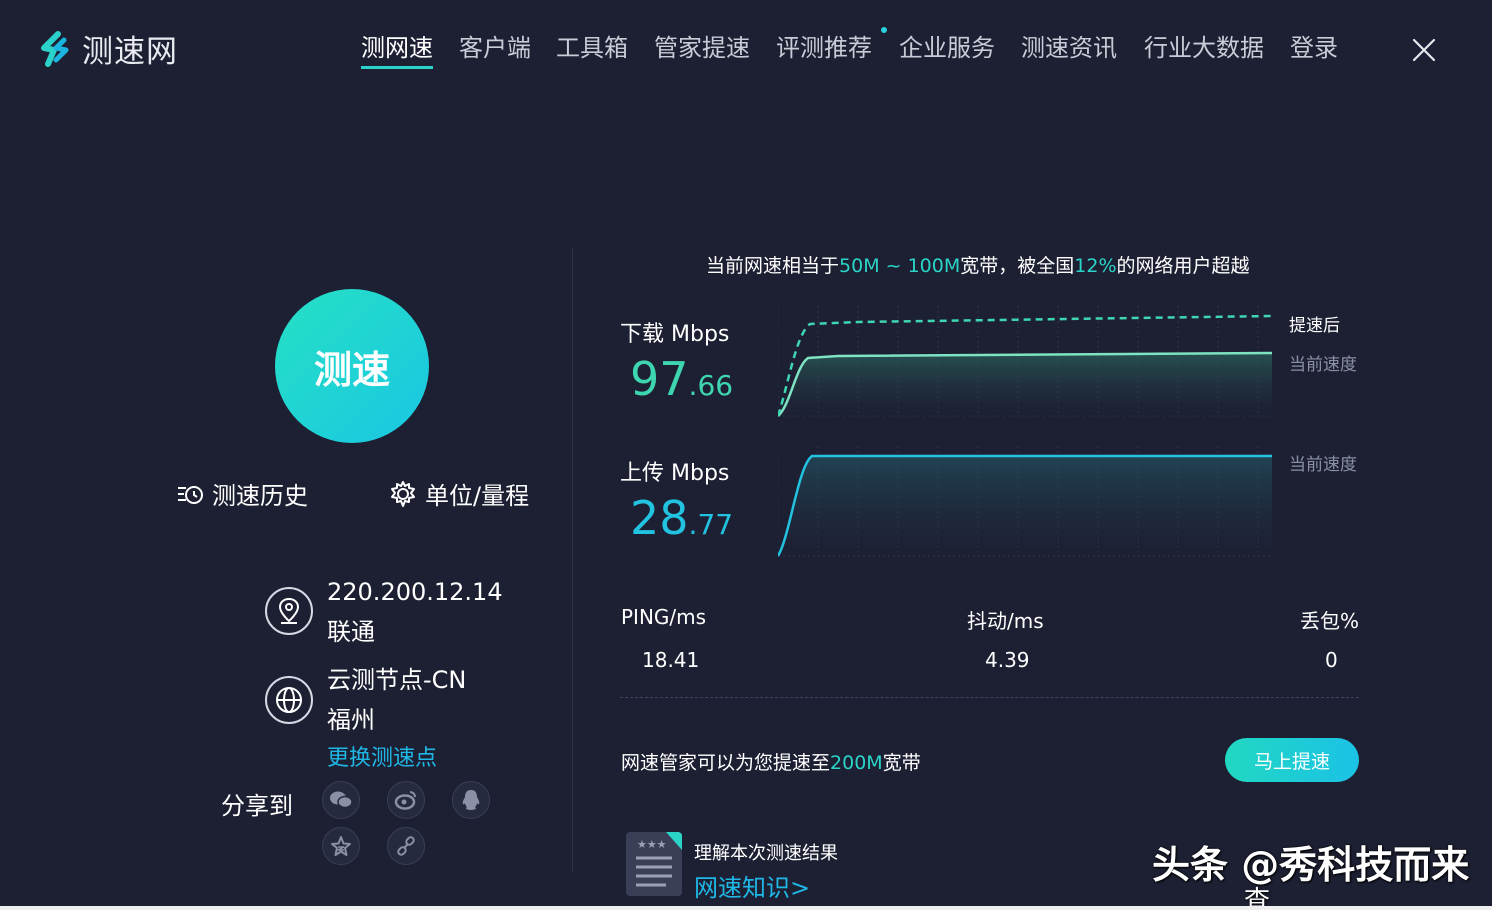 The width and height of the screenshot is (1492, 910). Describe the element at coordinates (675, 334) in the screenshot. I see `download-label: 下载 Mbps` at that location.